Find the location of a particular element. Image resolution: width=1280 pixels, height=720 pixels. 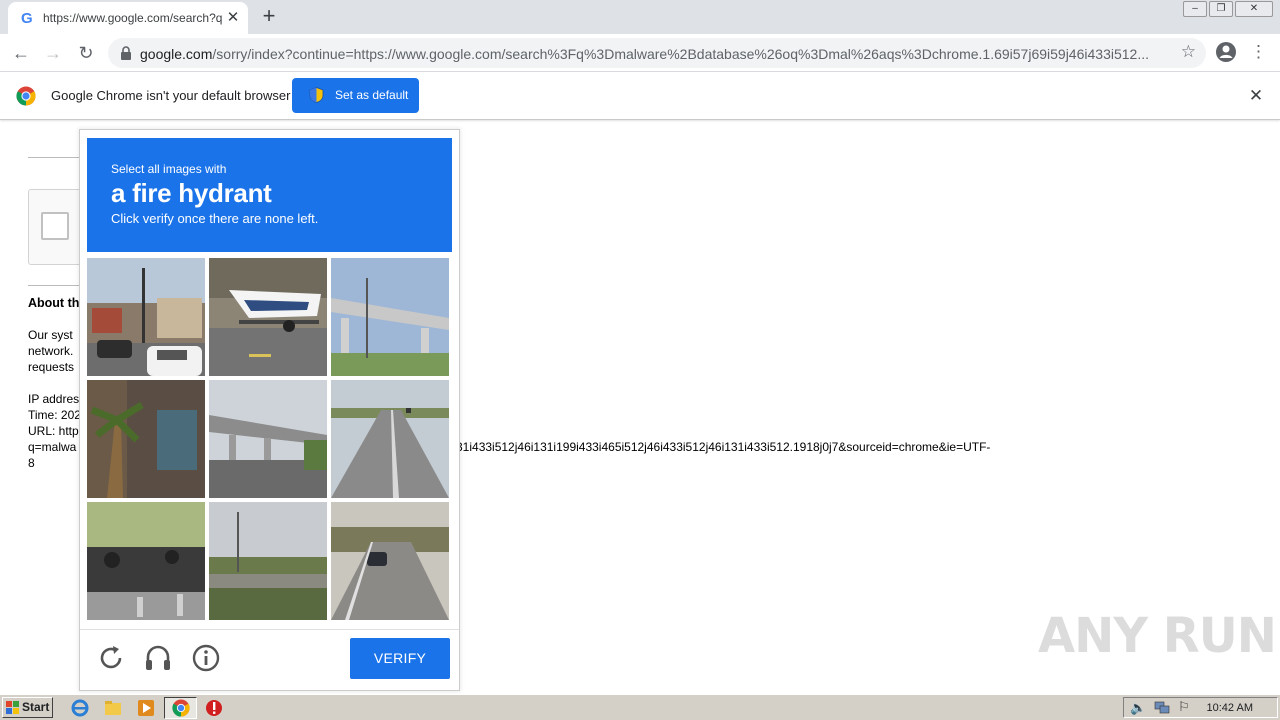

infobar-message: Google Chrome isn't your default browser is located at coordinates (171, 95).